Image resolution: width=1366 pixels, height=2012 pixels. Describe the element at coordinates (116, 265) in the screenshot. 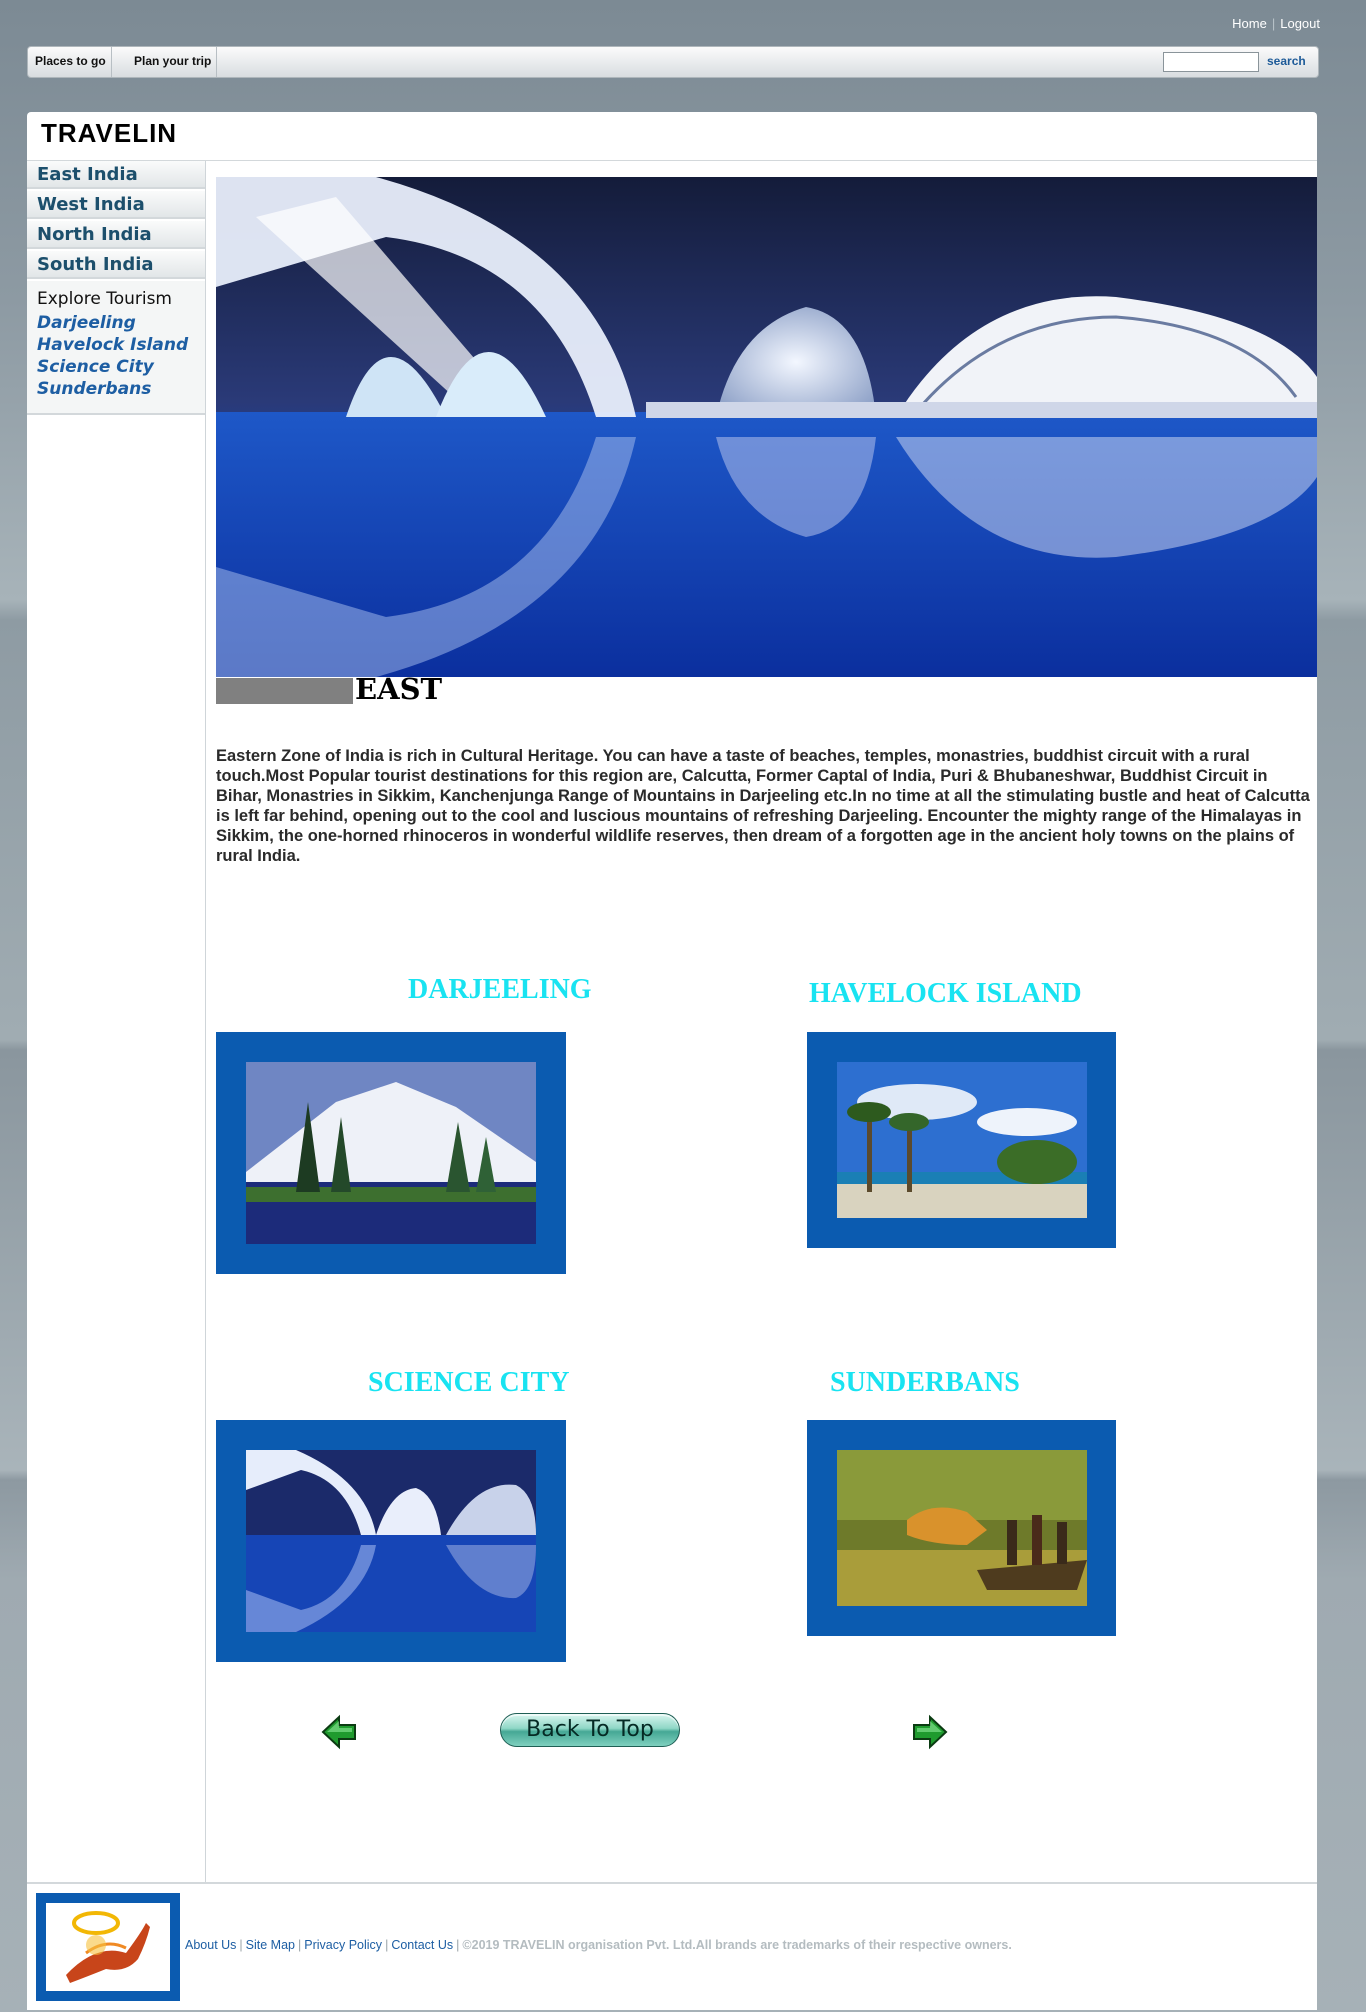

I see `sidebar-item-south-india: South India` at that location.